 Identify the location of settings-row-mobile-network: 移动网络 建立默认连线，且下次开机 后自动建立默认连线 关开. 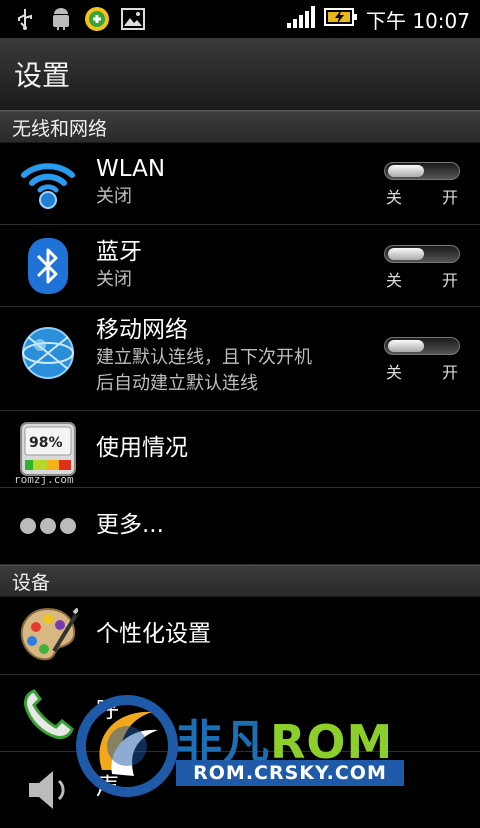
(240, 359).